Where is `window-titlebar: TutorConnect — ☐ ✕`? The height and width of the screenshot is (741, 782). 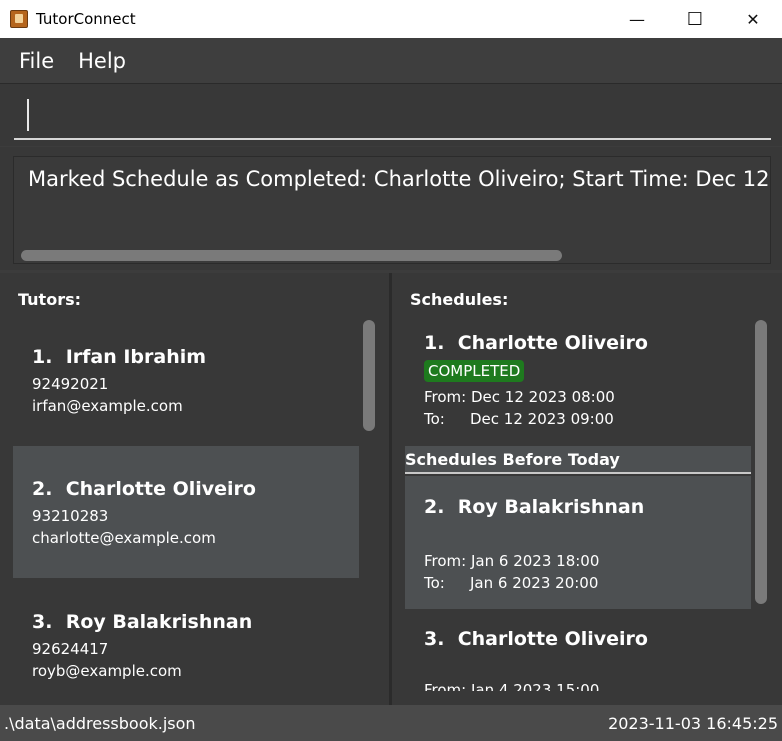
window-titlebar: TutorConnect — ☐ ✕ is located at coordinates (391, 19).